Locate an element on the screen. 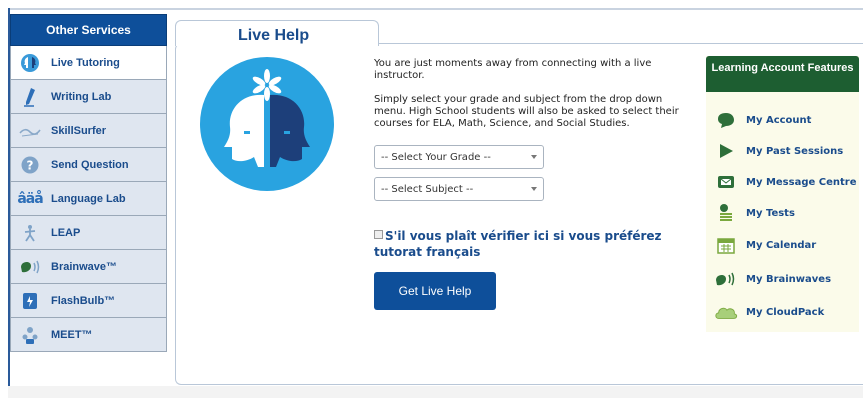 The height and width of the screenshot is (398, 863). wave-icon is located at coordinates (30, 131).